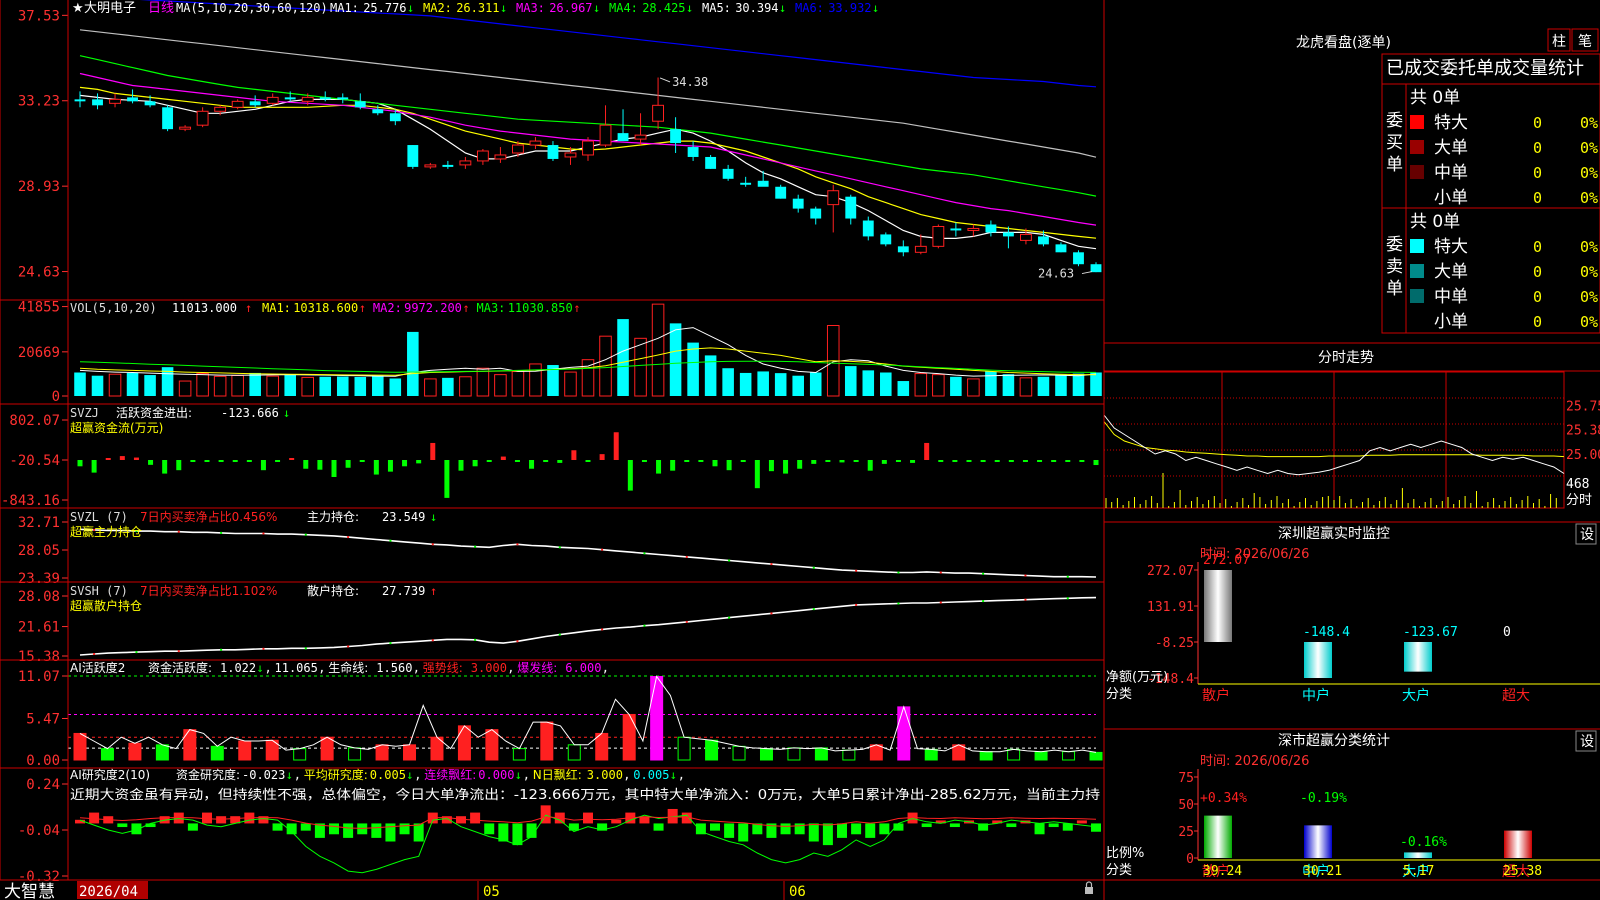 The height and width of the screenshot is (900, 1600). What do you see at coordinates (1394, 143) in the screenshot?
I see `dt-side-char: 买` at bounding box center [1394, 143].